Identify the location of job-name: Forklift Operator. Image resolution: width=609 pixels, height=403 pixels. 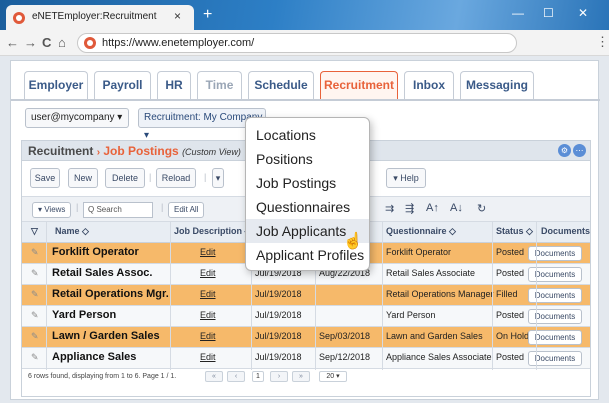
(95, 252).